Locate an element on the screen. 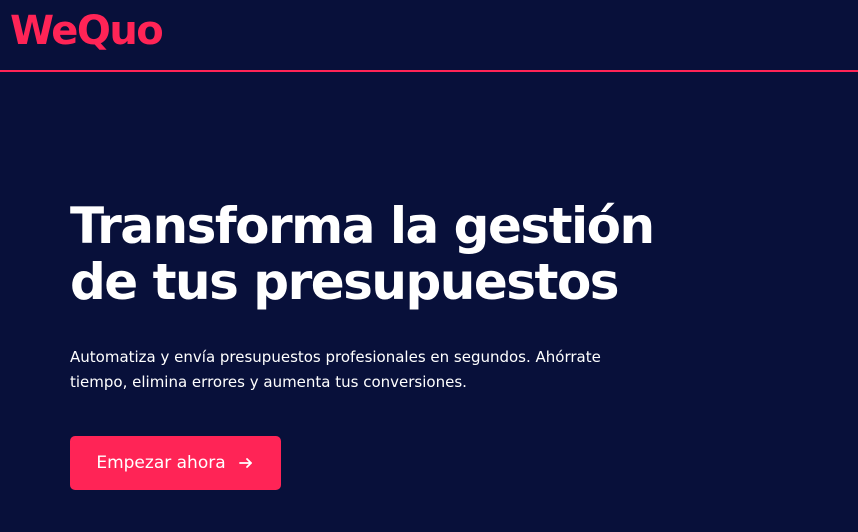 This screenshot has width=858, height=532. site-header: WeQuo is located at coordinates (429, 36).